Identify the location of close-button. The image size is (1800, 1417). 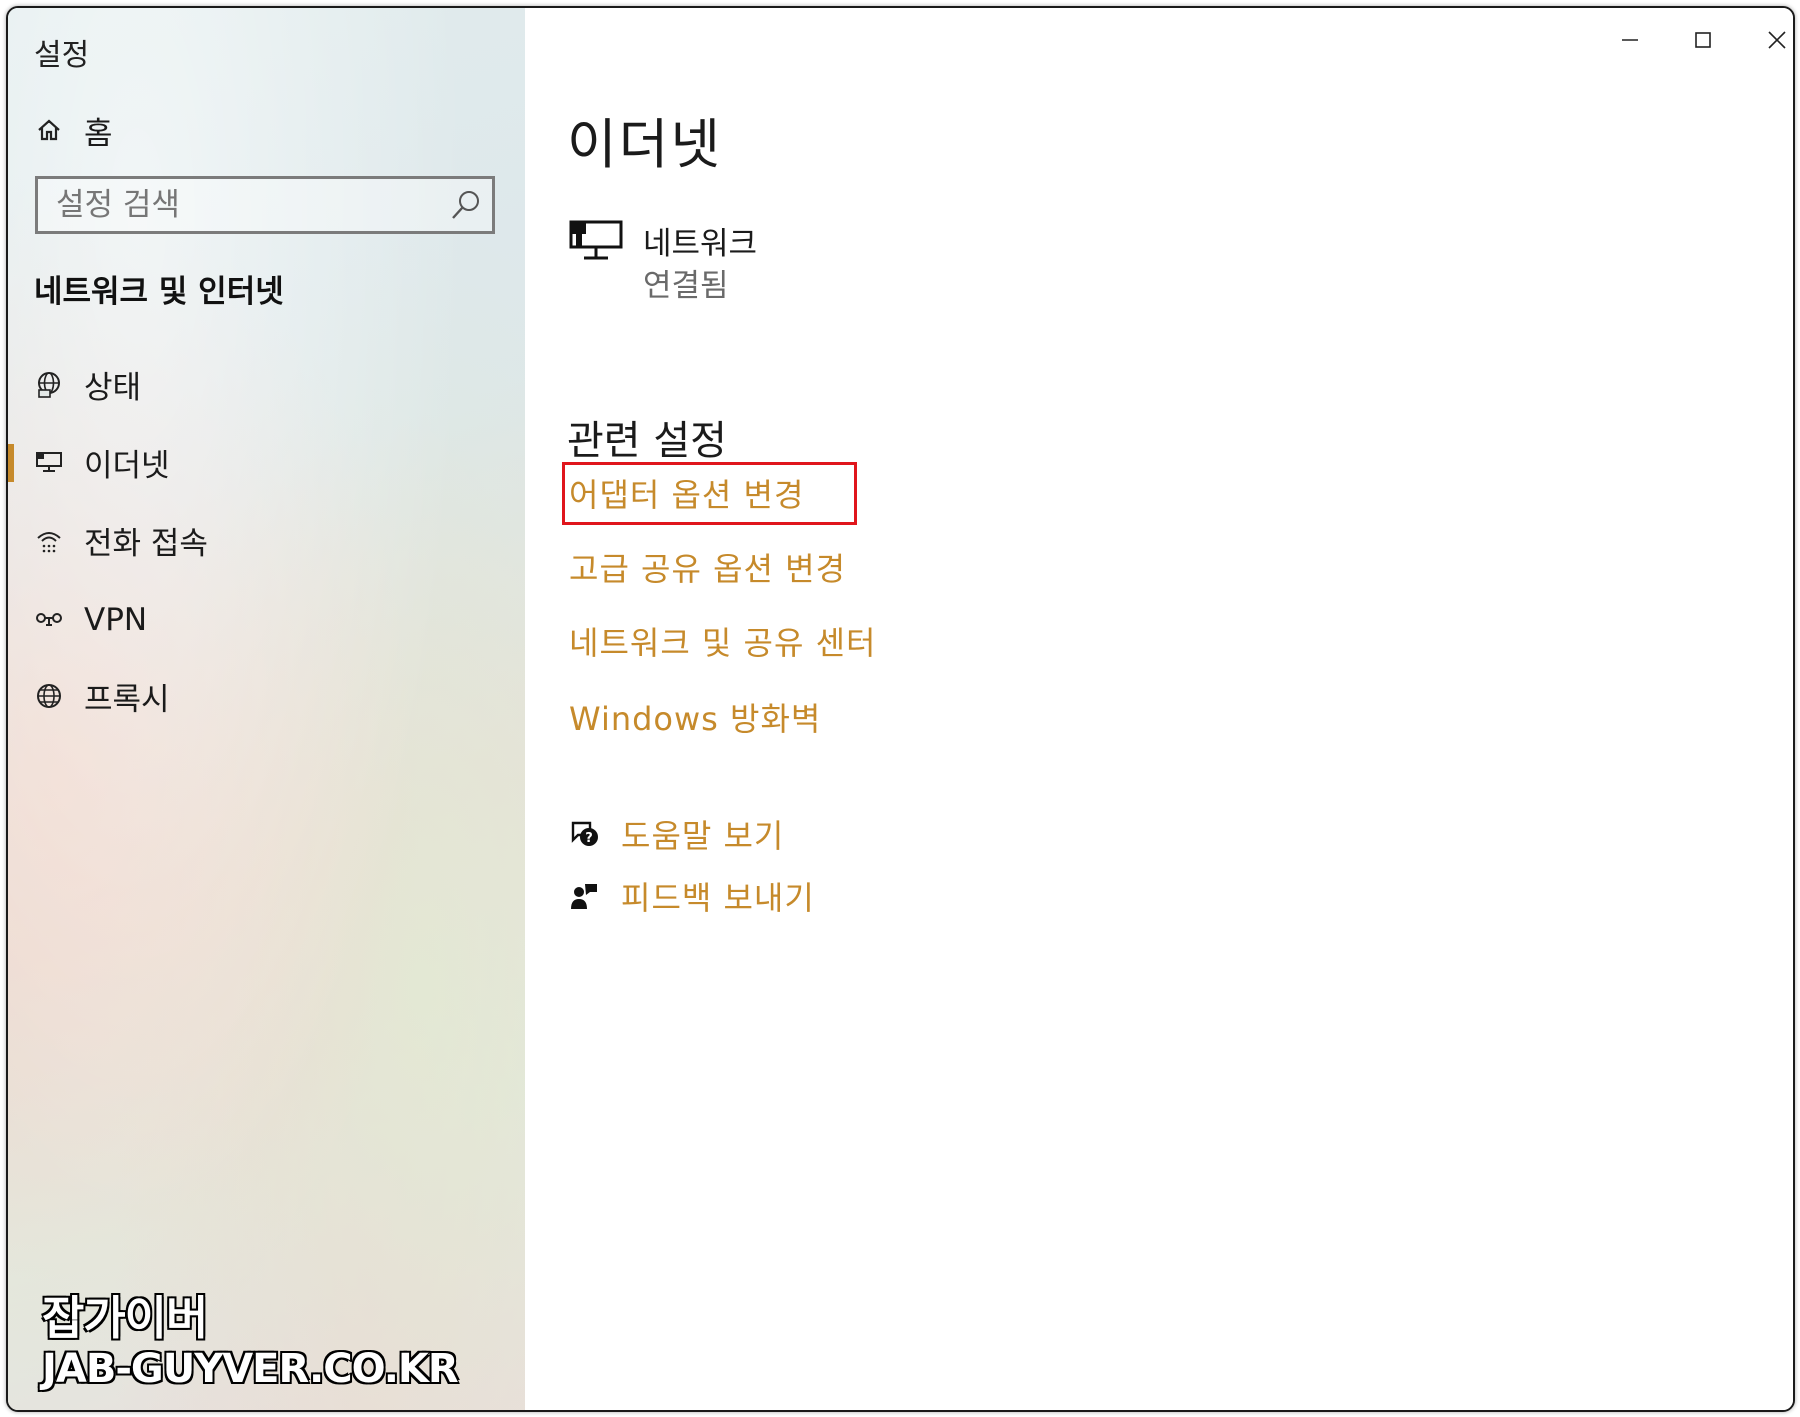
(1770, 42).